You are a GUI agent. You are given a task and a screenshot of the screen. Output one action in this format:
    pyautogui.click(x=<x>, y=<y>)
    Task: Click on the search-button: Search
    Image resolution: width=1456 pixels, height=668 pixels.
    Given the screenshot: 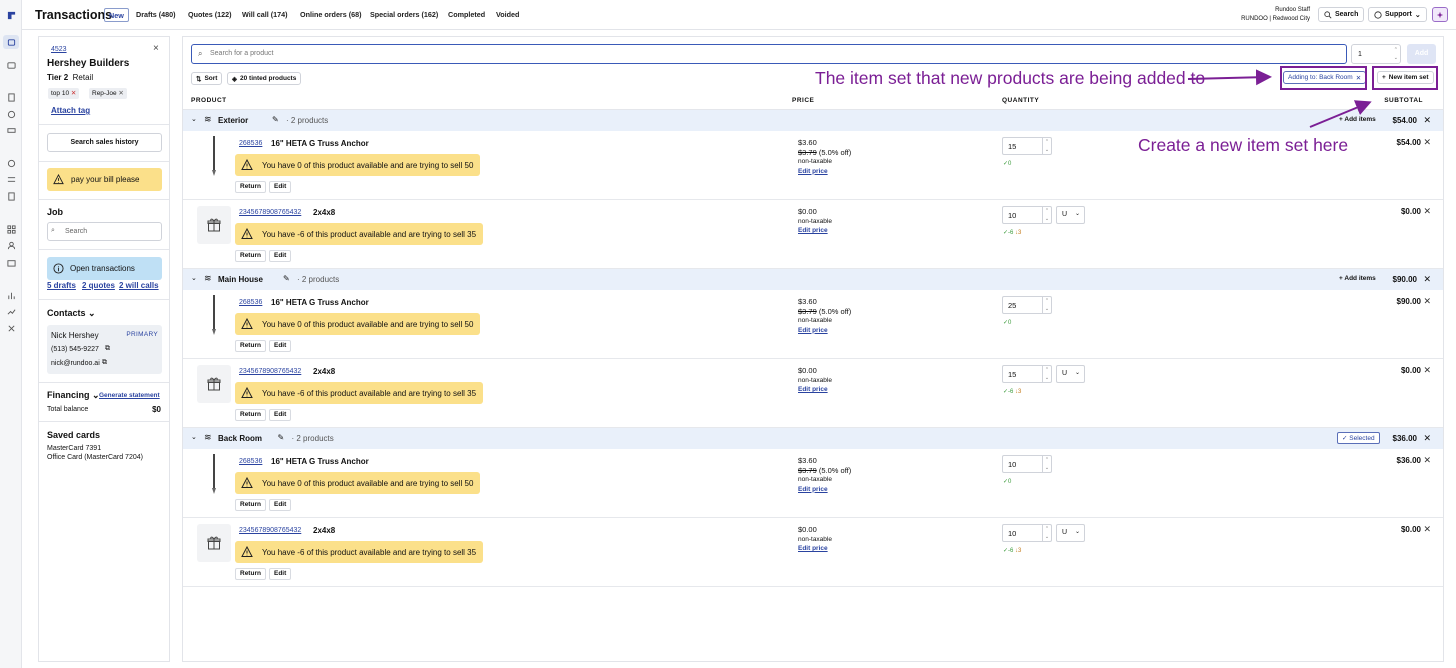 What is the action you would take?
    pyautogui.click(x=1341, y=14)
    